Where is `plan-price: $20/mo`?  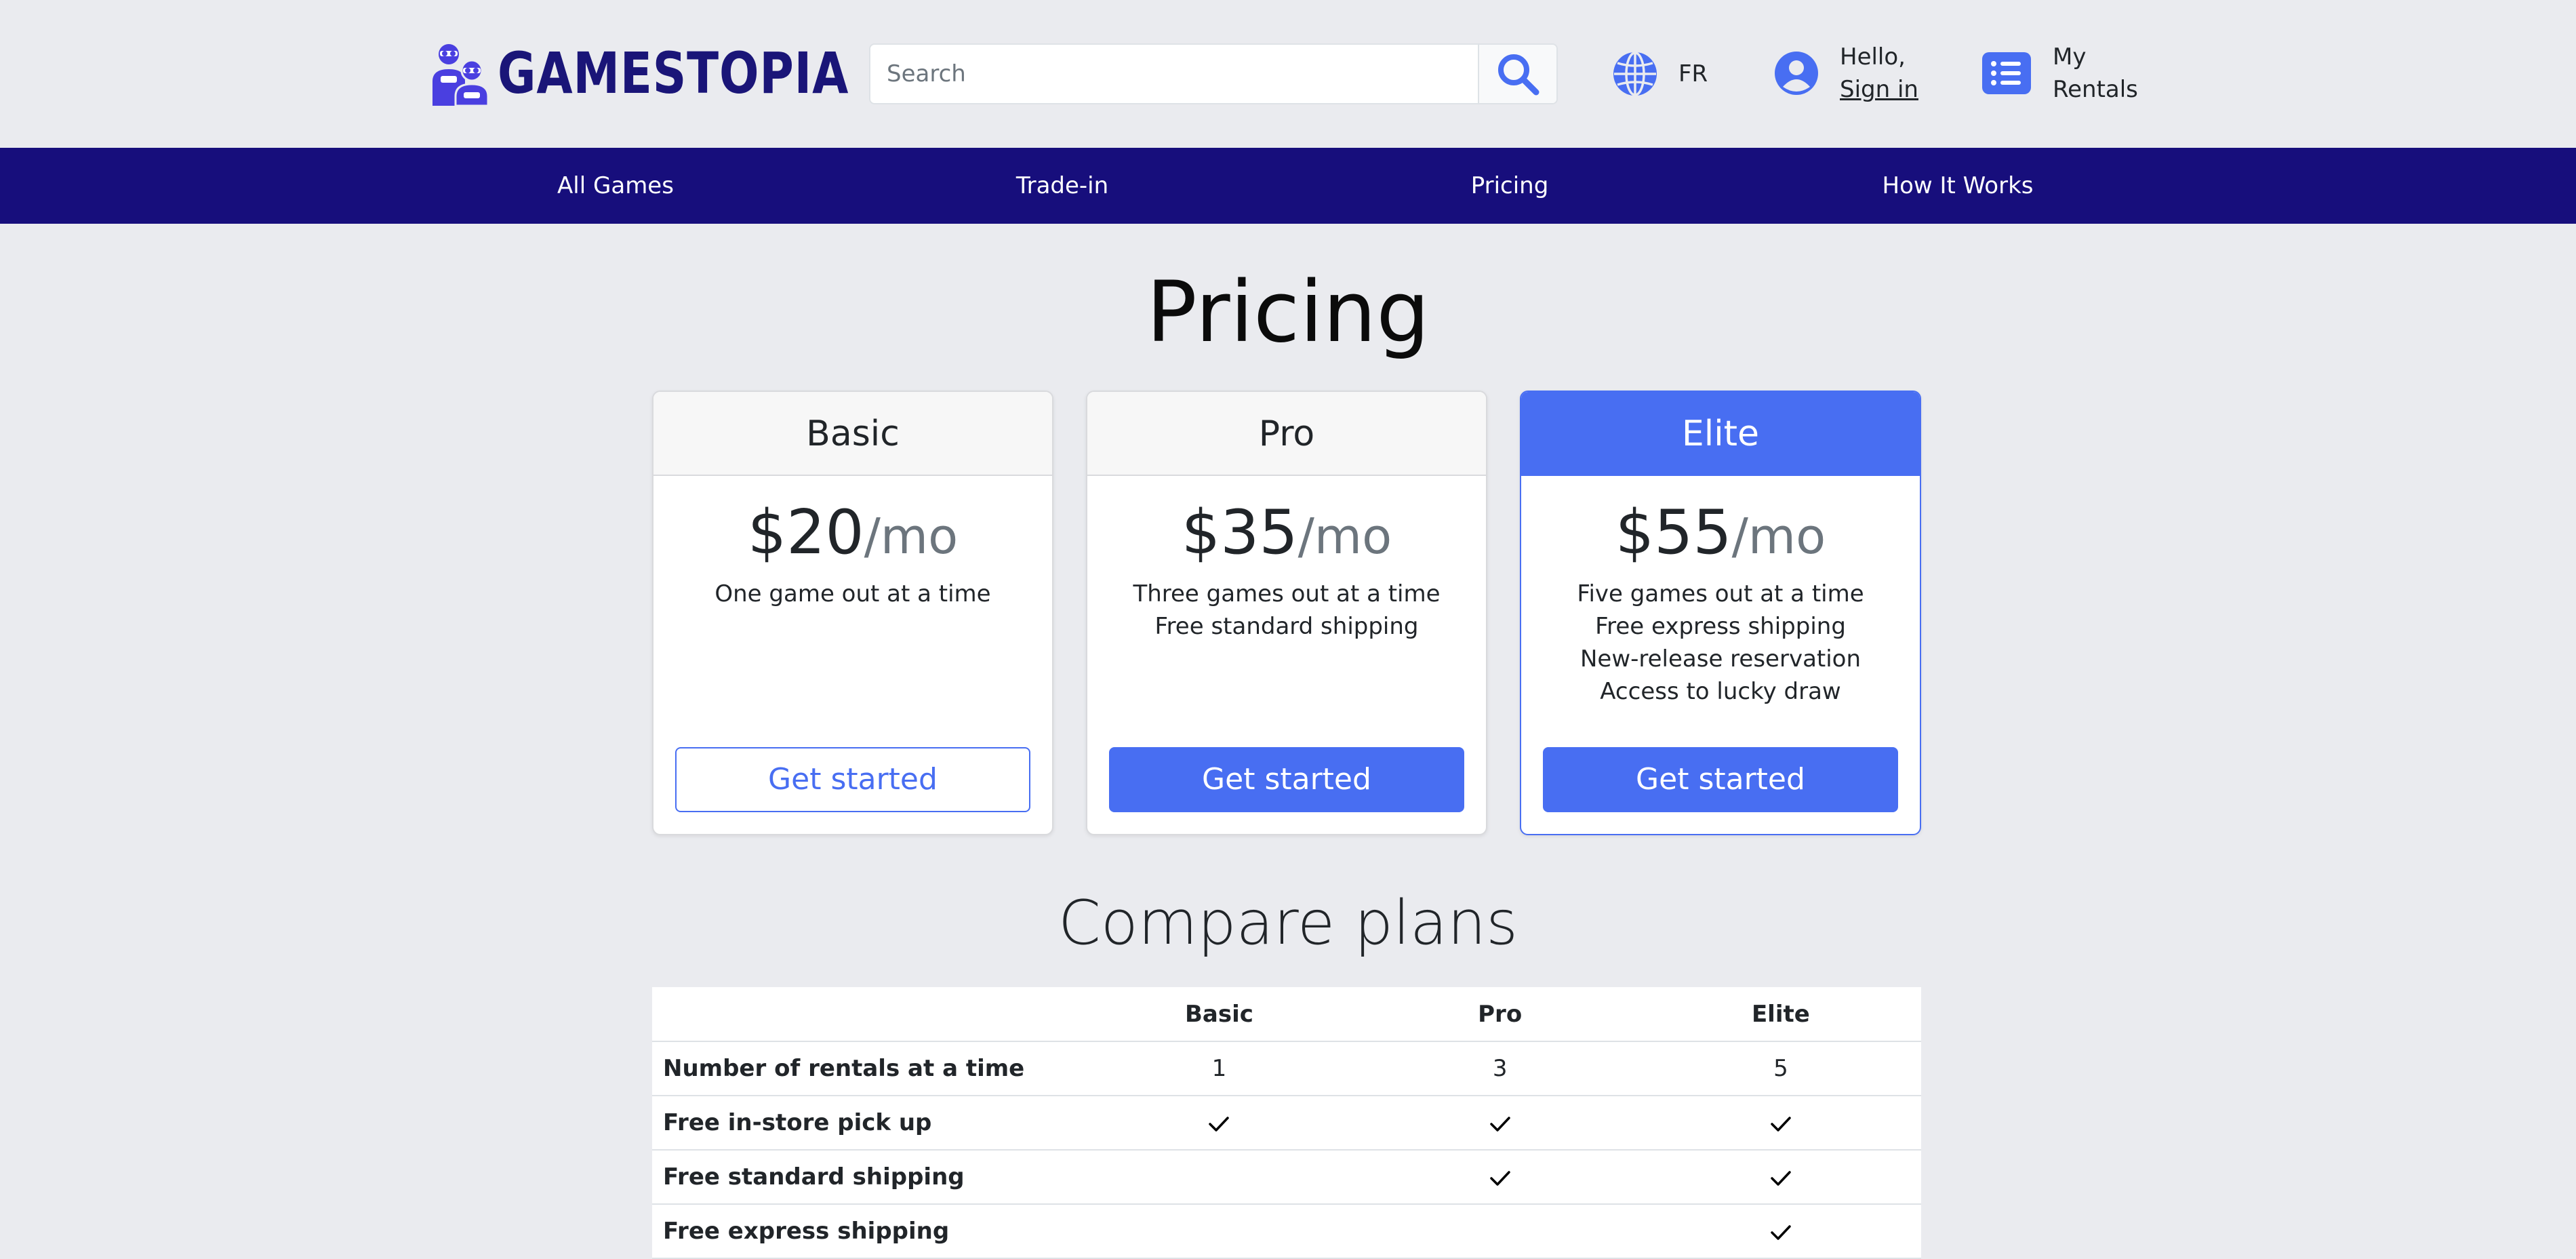
plan-price: $20/mo is located at coordinates (852, 533).